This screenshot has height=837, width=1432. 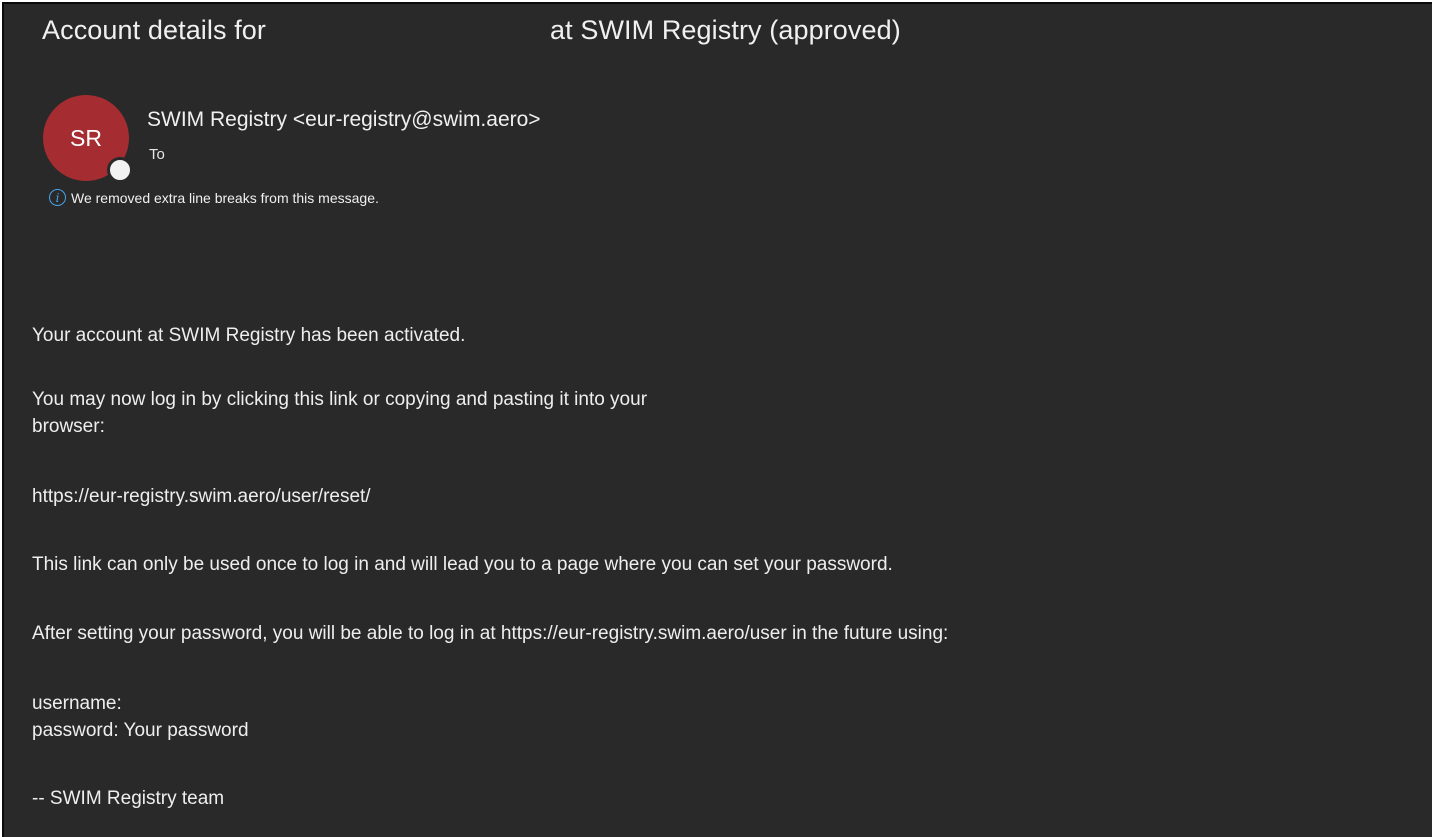 What do you see at coordinates (344, 120) in the screenshot?
I see `sender-name: SWIM Registry <eur-registry@swim.aero>` at bounding box center [344, 120].